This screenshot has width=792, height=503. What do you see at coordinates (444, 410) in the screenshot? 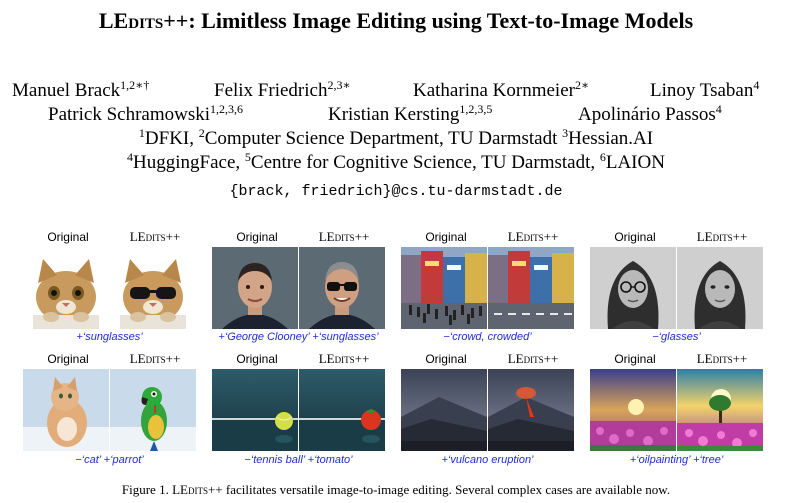
I see `example-7-original-image` at bounding box center [444, 410].